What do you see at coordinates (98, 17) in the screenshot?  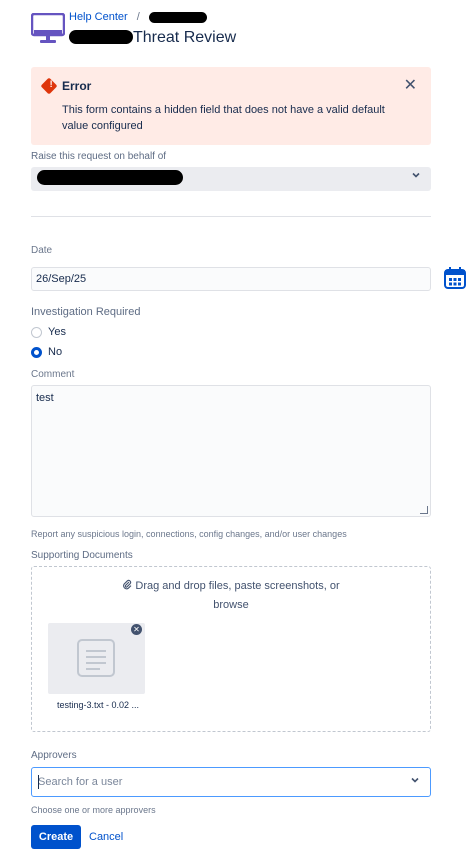 I see `breadcrumb-help-center-link: Help Center` at bounding box center [98, 17].